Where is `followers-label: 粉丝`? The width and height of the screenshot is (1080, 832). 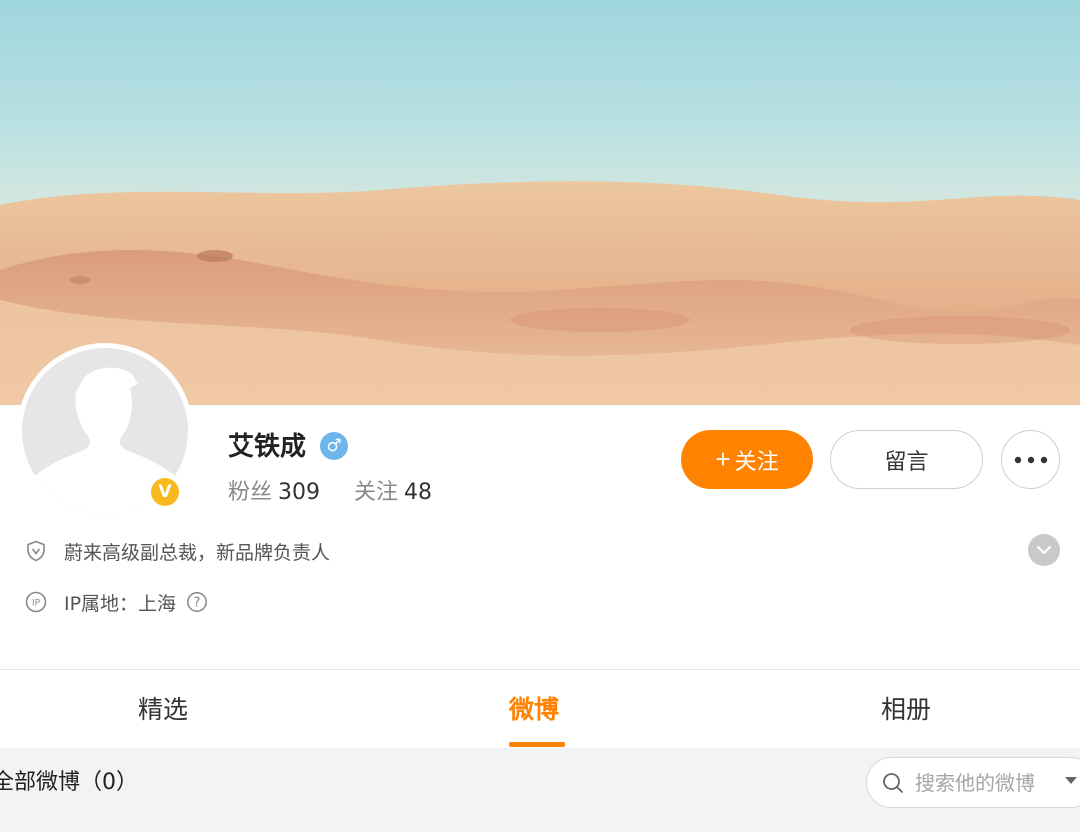 followers-label: 粉丝 is located at coordinates (250, 492).